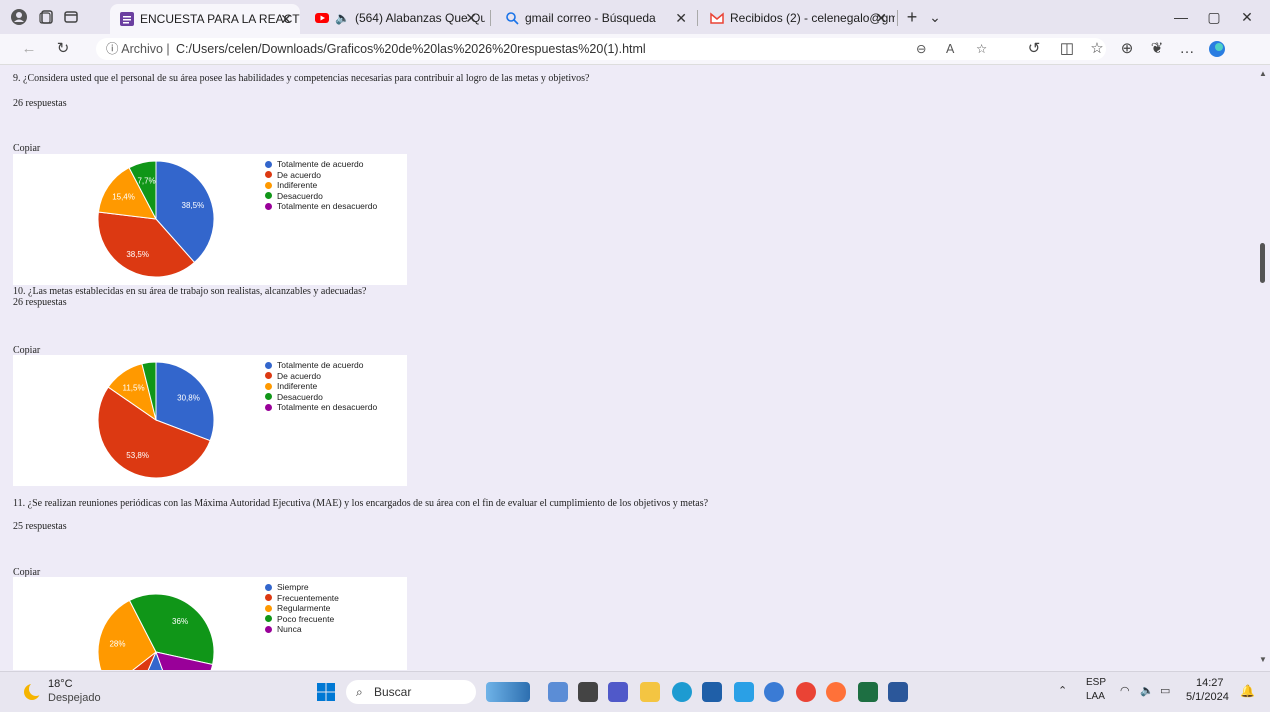 This screenshot has width=1270, height=712. What do you see at coordinates (836, 692) in the screenshot?
I see `firefox-icon` at bounding box center [836, 692].